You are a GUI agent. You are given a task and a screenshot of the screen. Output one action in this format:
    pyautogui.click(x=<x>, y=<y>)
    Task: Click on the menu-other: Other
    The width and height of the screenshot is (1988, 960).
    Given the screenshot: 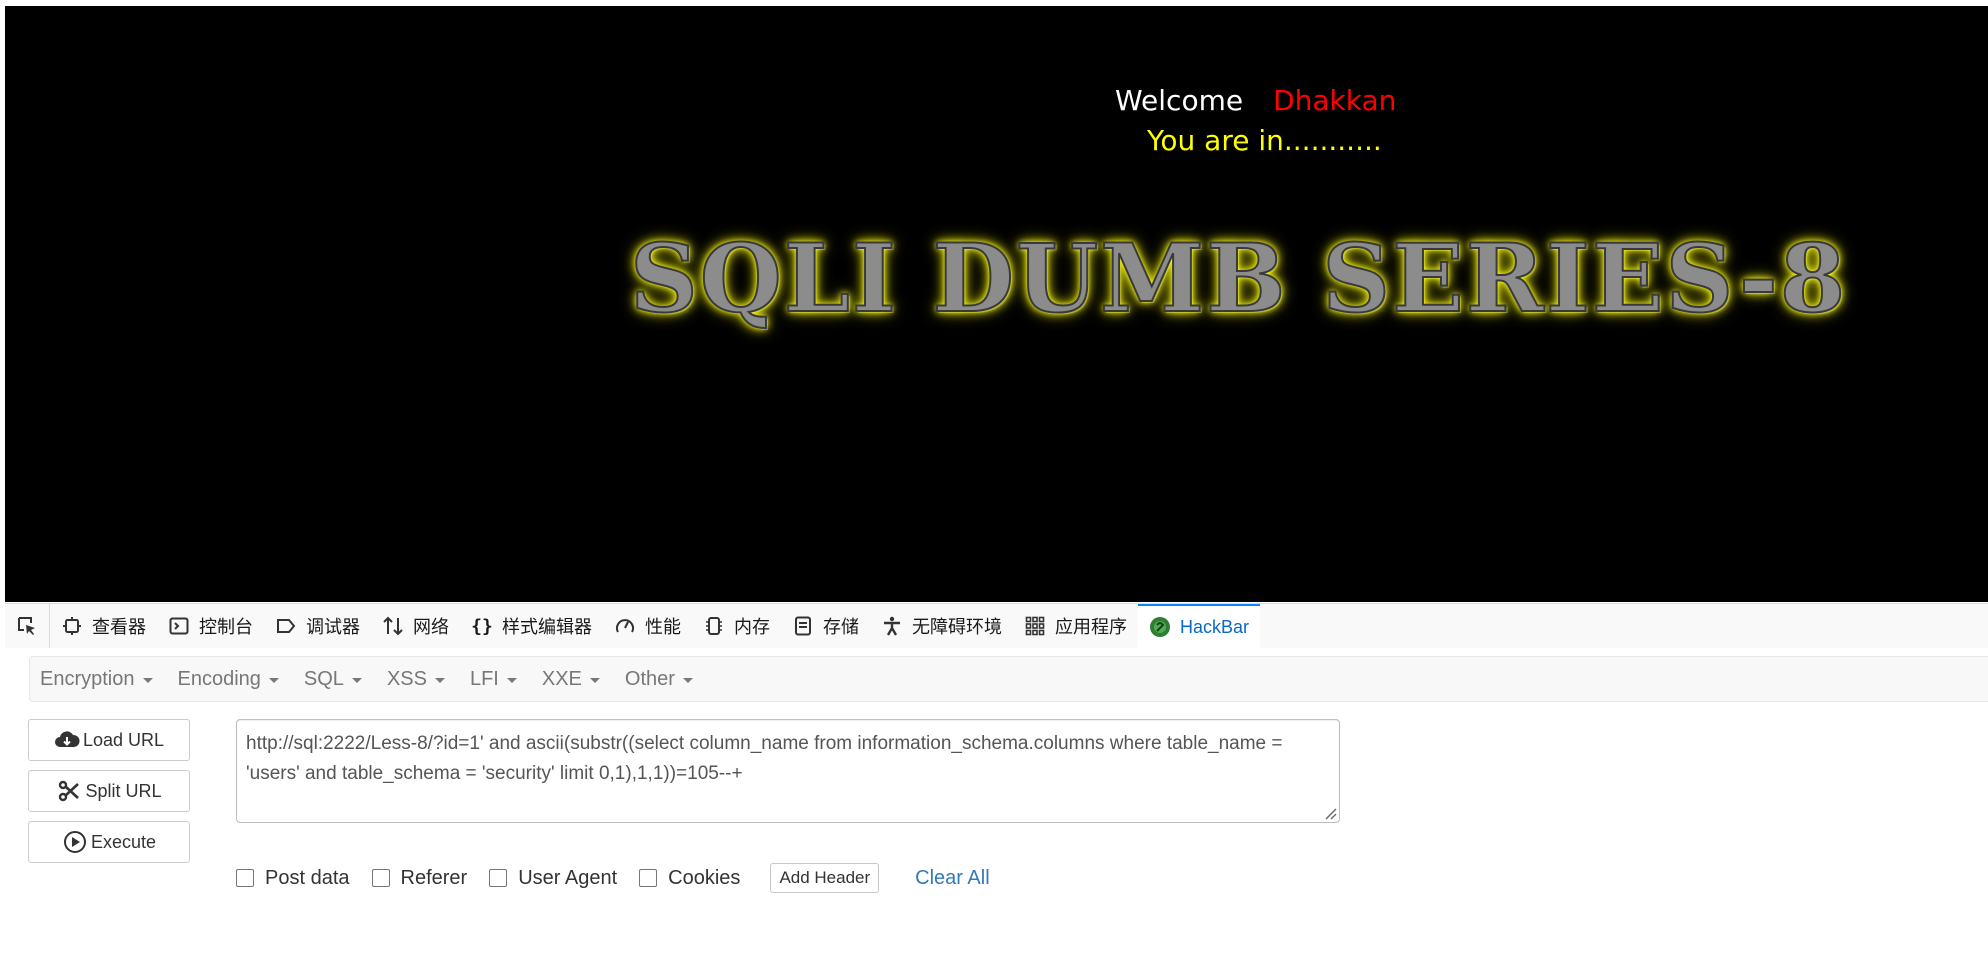 What is the action you would take?
    pyautogui.click(x=661, y=679)
    